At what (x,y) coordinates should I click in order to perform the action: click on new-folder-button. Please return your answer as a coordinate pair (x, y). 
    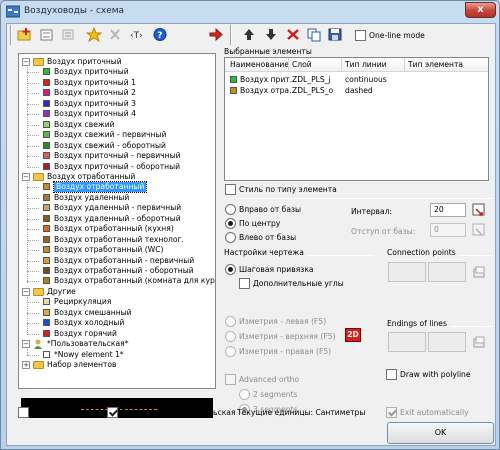
    Looking at the image, I should click on (25, 35).